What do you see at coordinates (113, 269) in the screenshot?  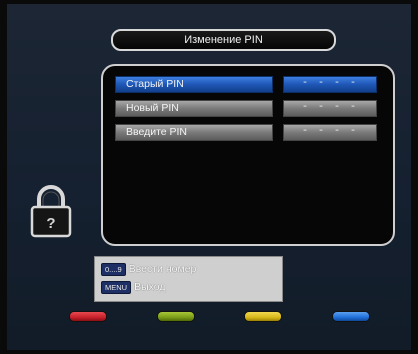 I see `digits-key-badge: 0....9` at bounding box center [113, 269].